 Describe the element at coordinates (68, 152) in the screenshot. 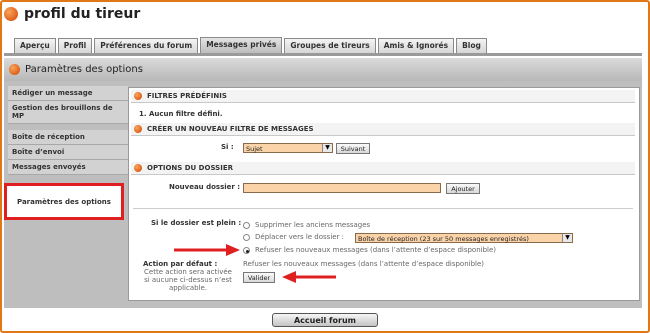

I see `sidebar-item-envoi: Boîte d’envoi` at that location.